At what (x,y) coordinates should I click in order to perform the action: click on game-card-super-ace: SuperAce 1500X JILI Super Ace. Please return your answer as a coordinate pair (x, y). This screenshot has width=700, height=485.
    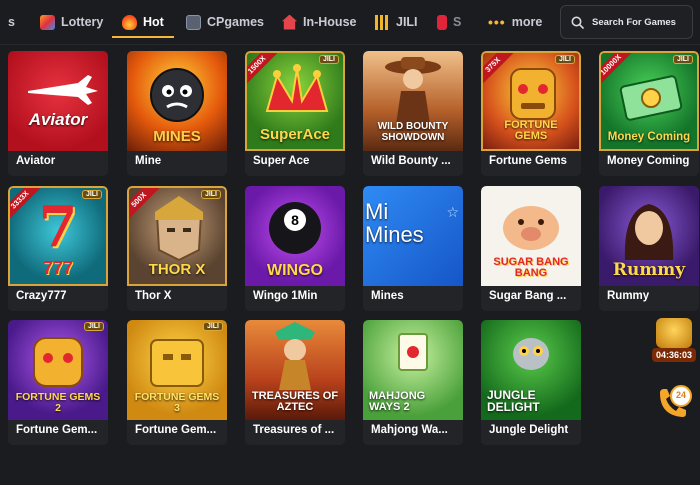
    Looking at the image, I should click on (295, 113).